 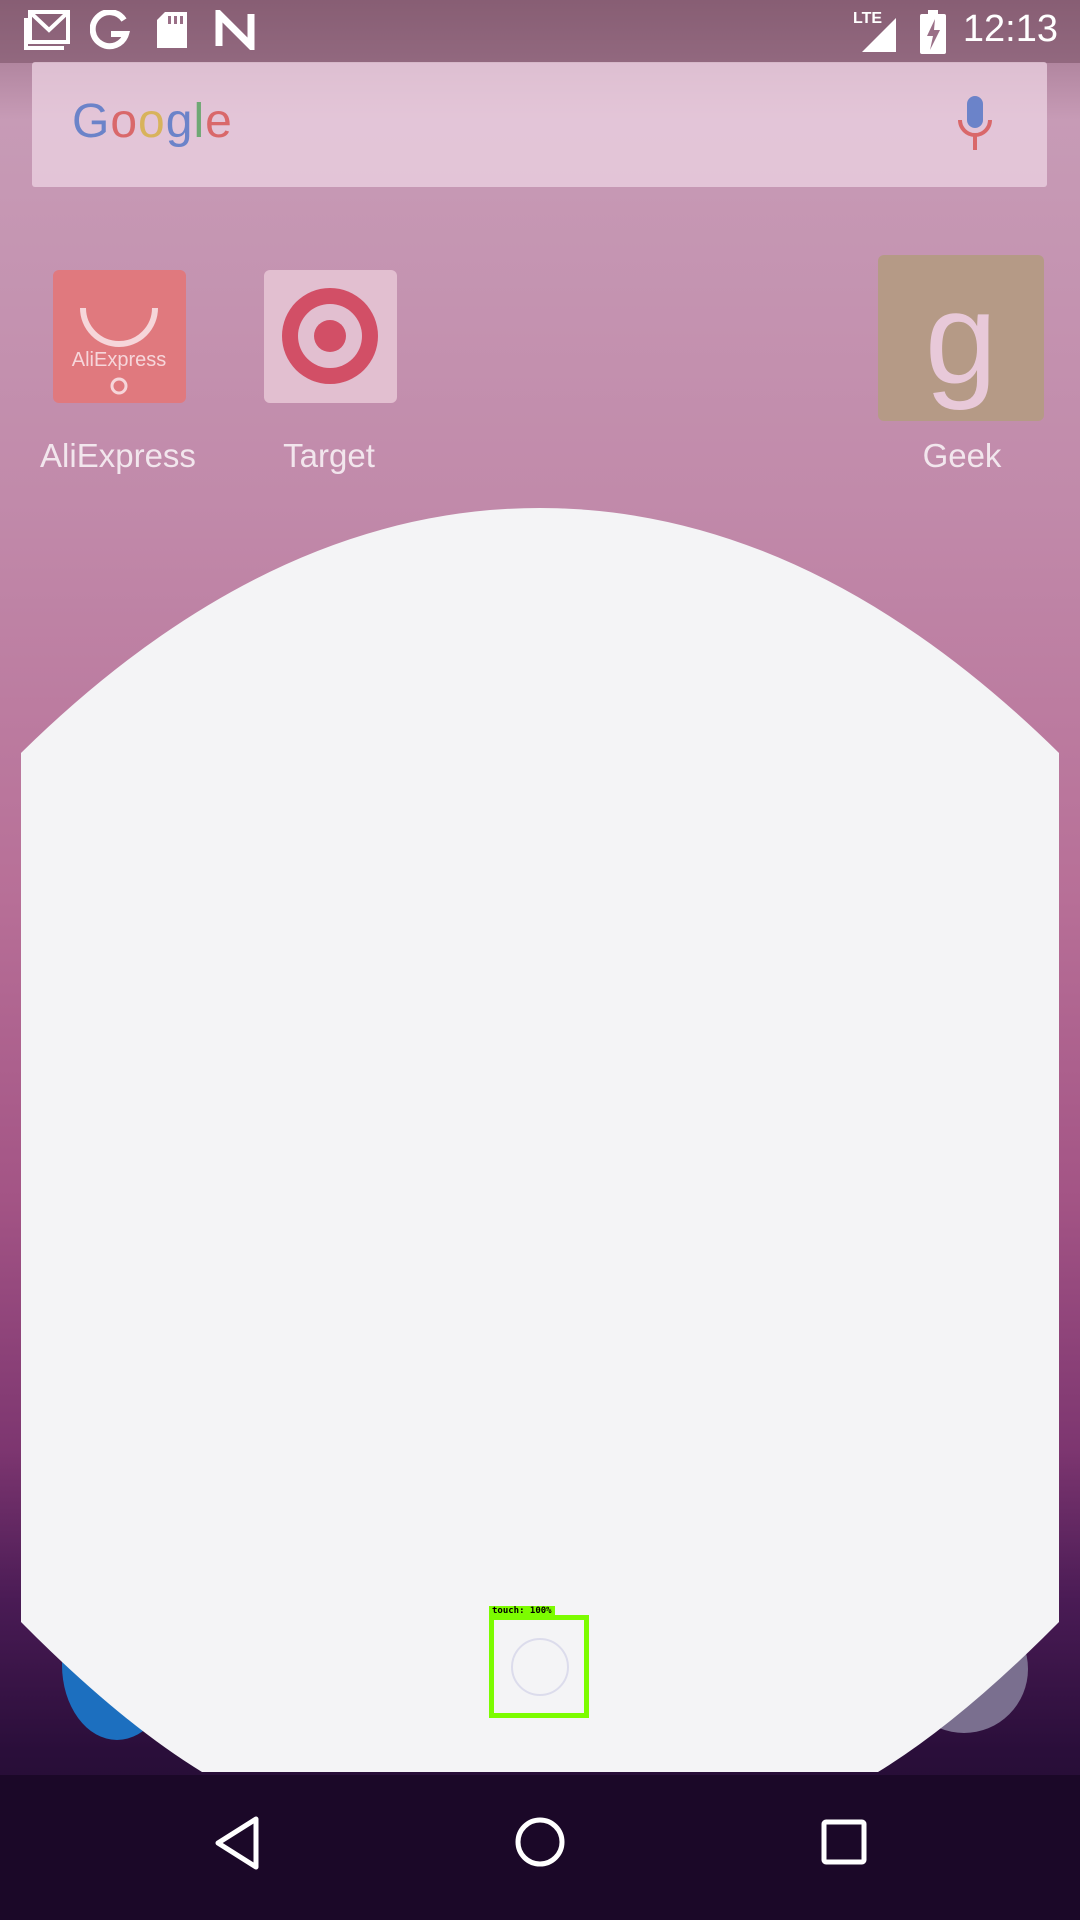 I want to click on touch-detection-box, so click(x=539, y=1666).